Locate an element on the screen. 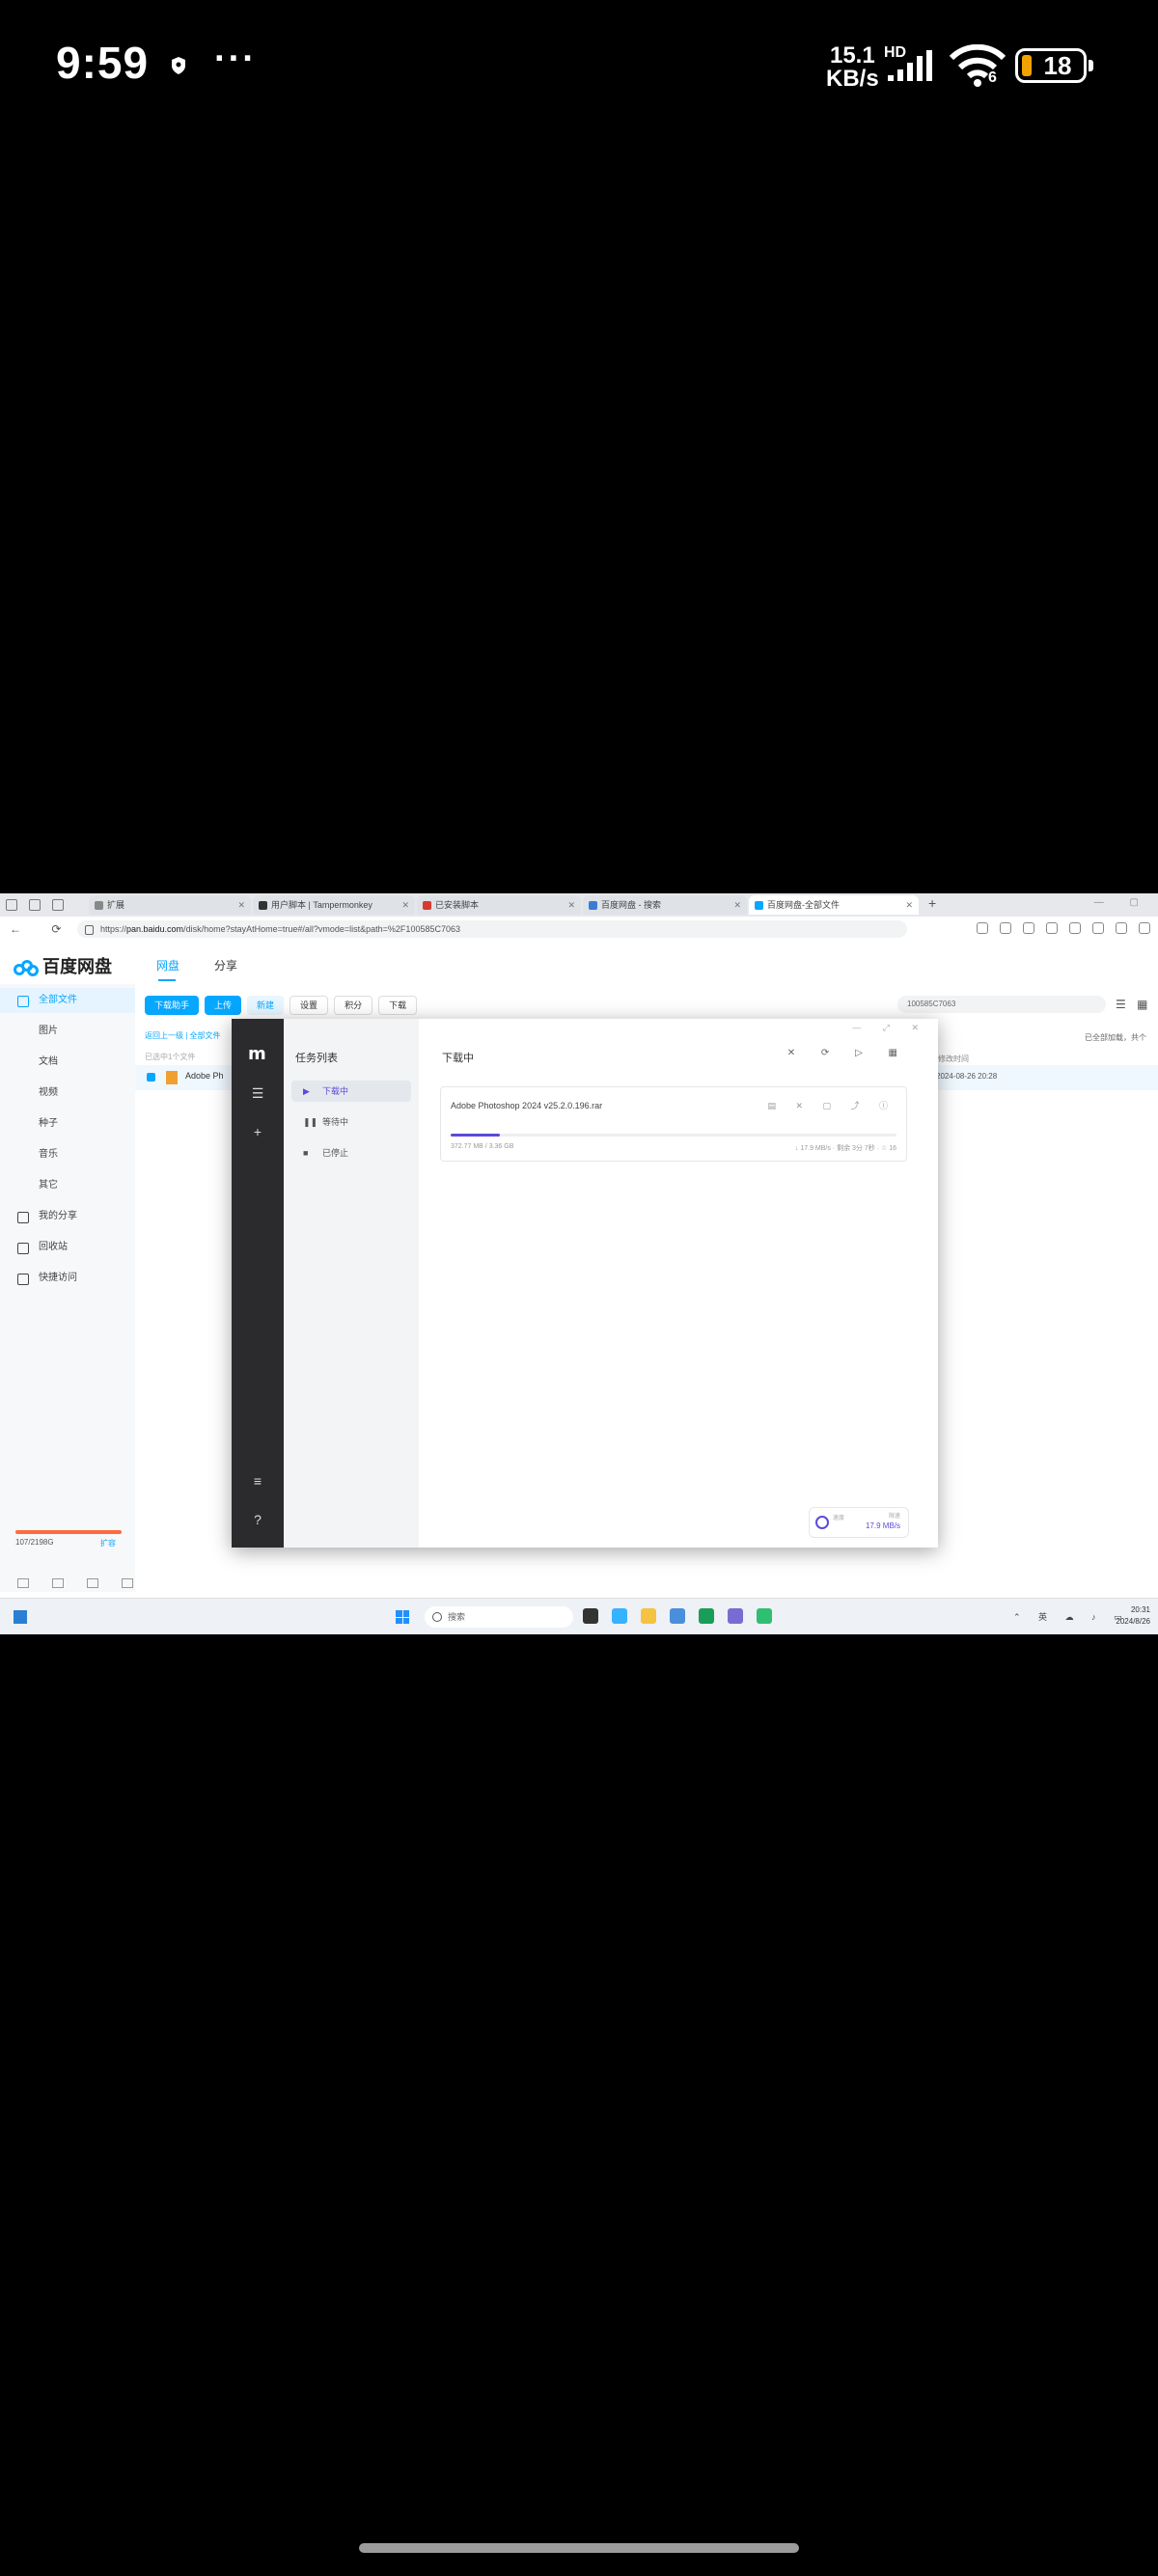 This screenshot has height=2576, width=1158. task-action-icons: ▤ ✕ ▢ ⤴ ⓘ is located at coordinates (831, 1105).